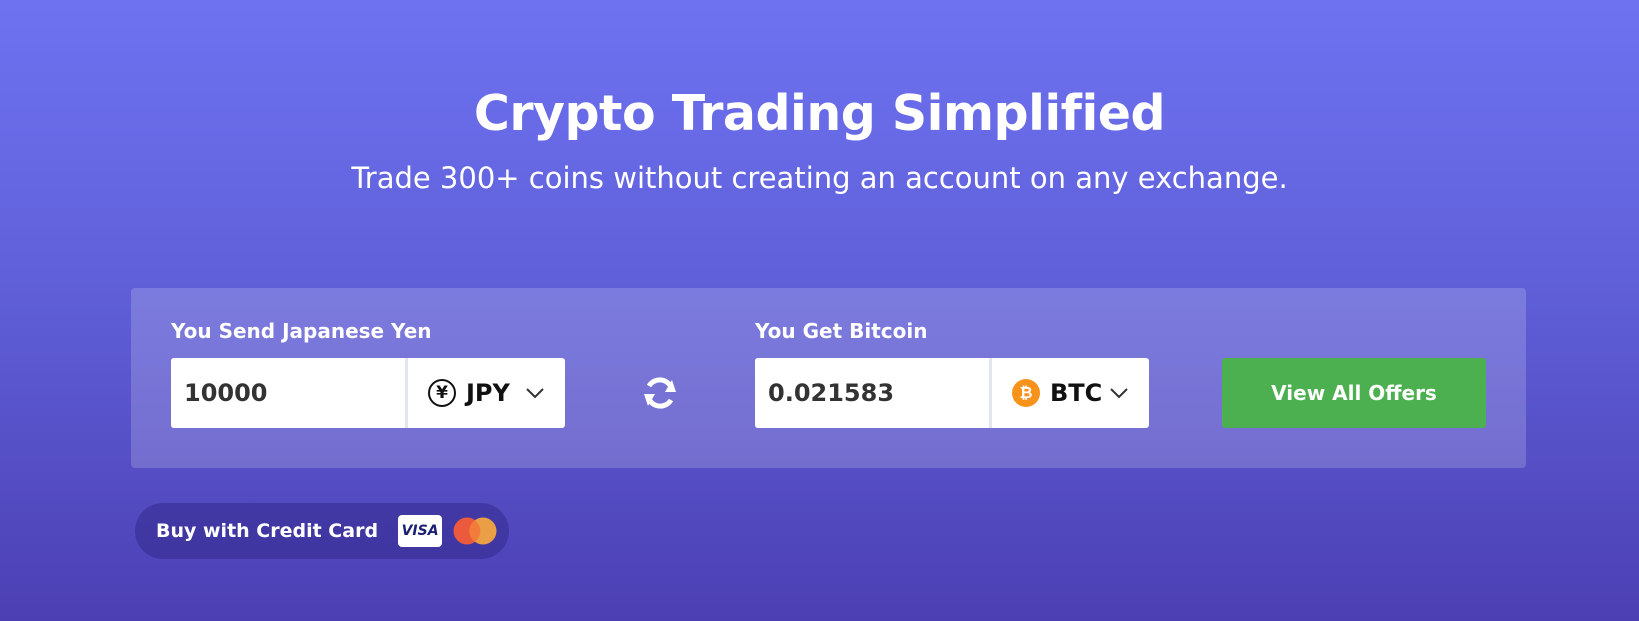  Describe the element at coordinates (442, 393) in the screenshot. I see `yen-icon: ¥` at that location.